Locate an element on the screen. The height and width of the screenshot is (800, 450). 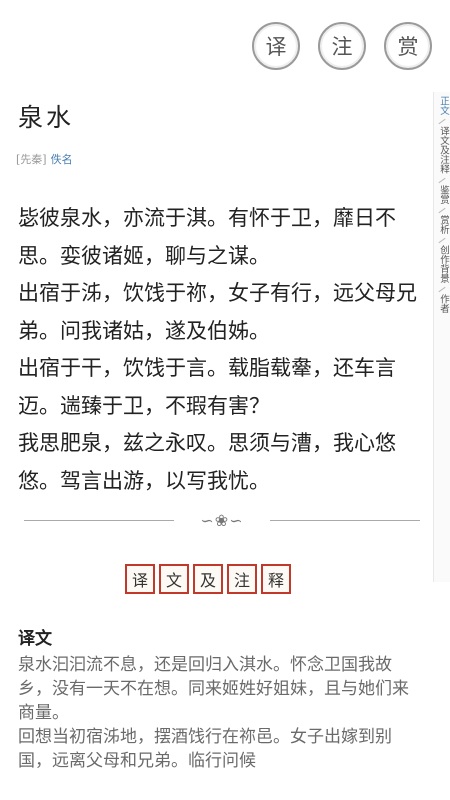
seal-char: 释 is located at coordinates (276, 579).